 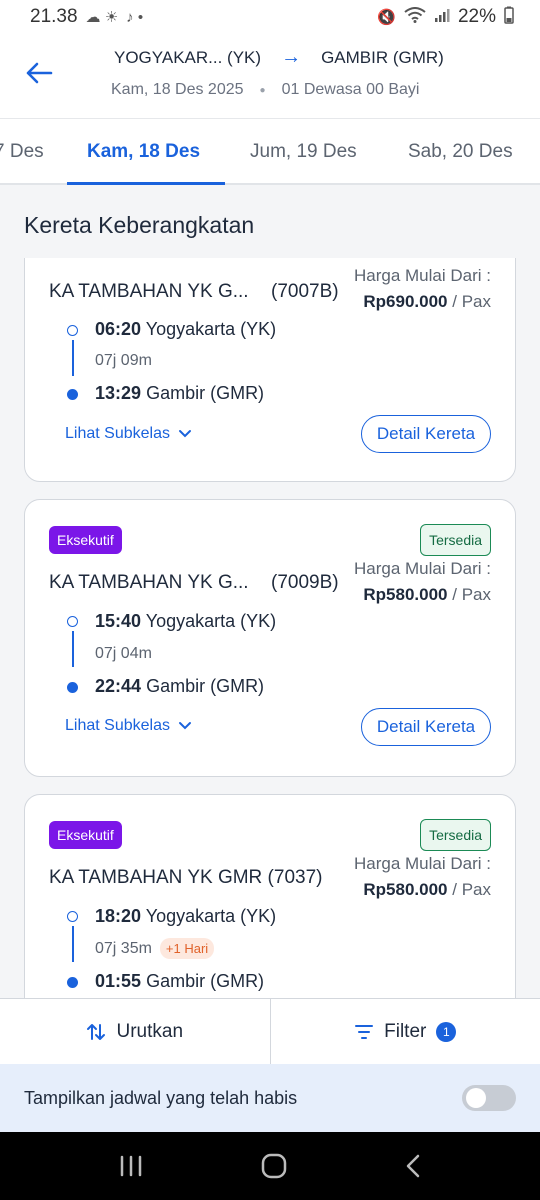 I want to click on tab-date-17: 7 Des, so click(x=22, y=152).